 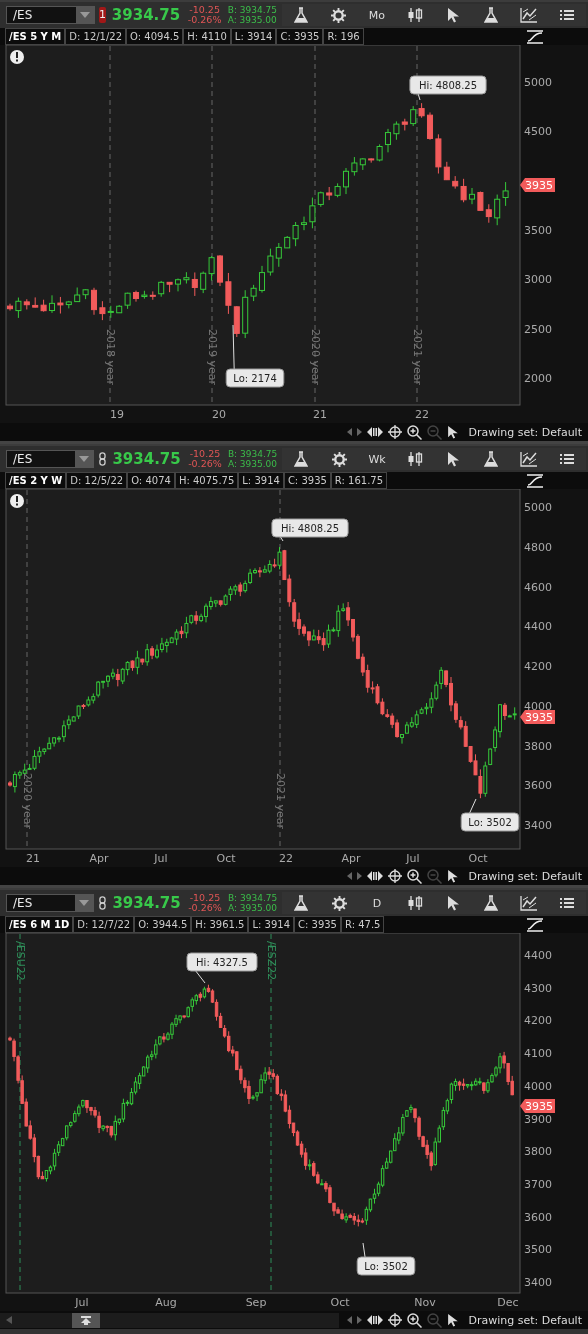 What do you see at coordinates (538, 378) in the screenshot?
I see `price-label: 2000` at bounding box center [538, 378].